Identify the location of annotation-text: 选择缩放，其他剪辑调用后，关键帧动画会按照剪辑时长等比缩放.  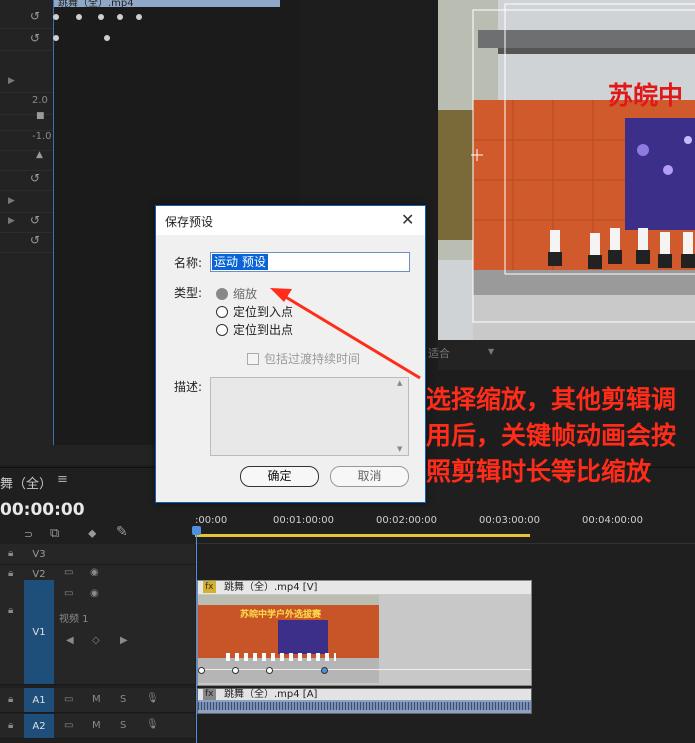
(551, 435).